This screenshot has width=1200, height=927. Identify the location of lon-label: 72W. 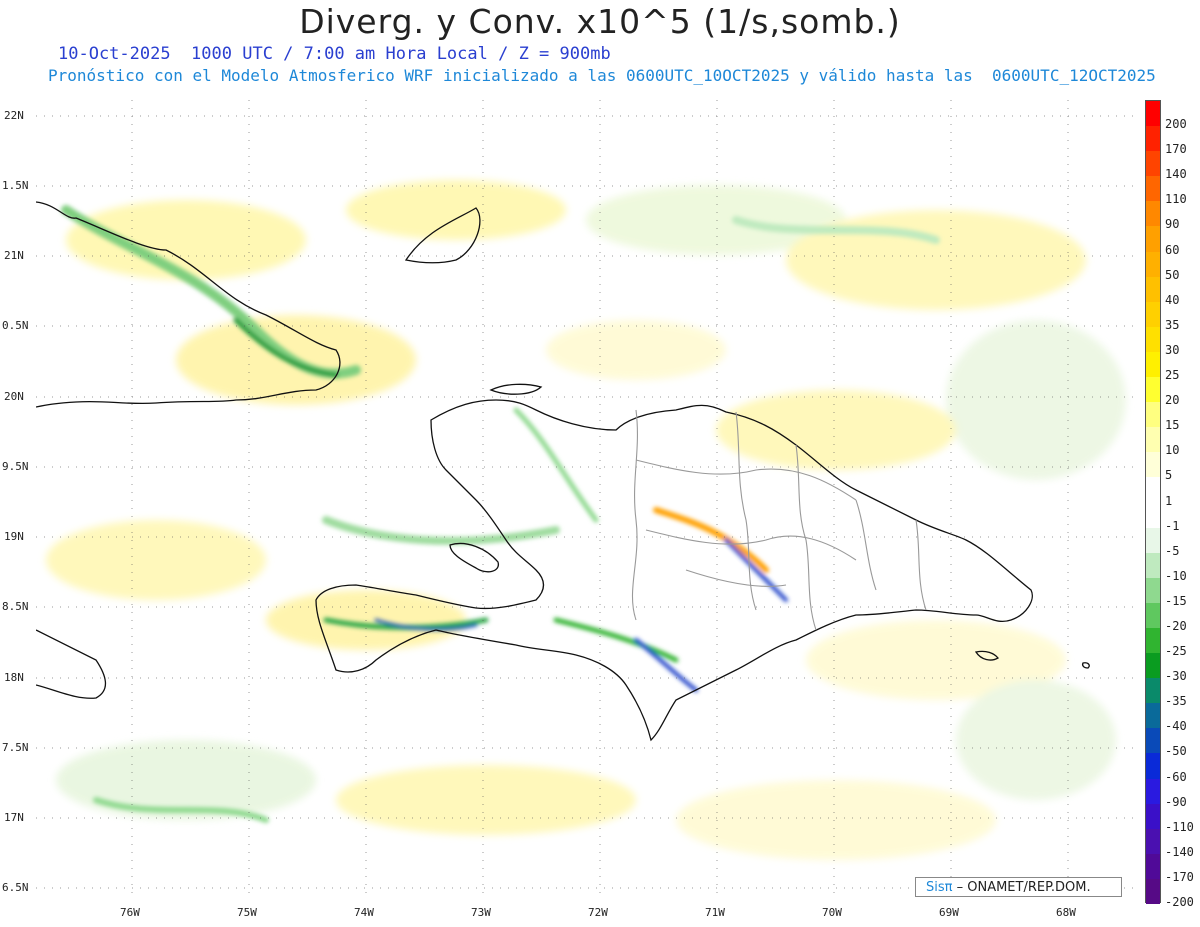
(598, 912).